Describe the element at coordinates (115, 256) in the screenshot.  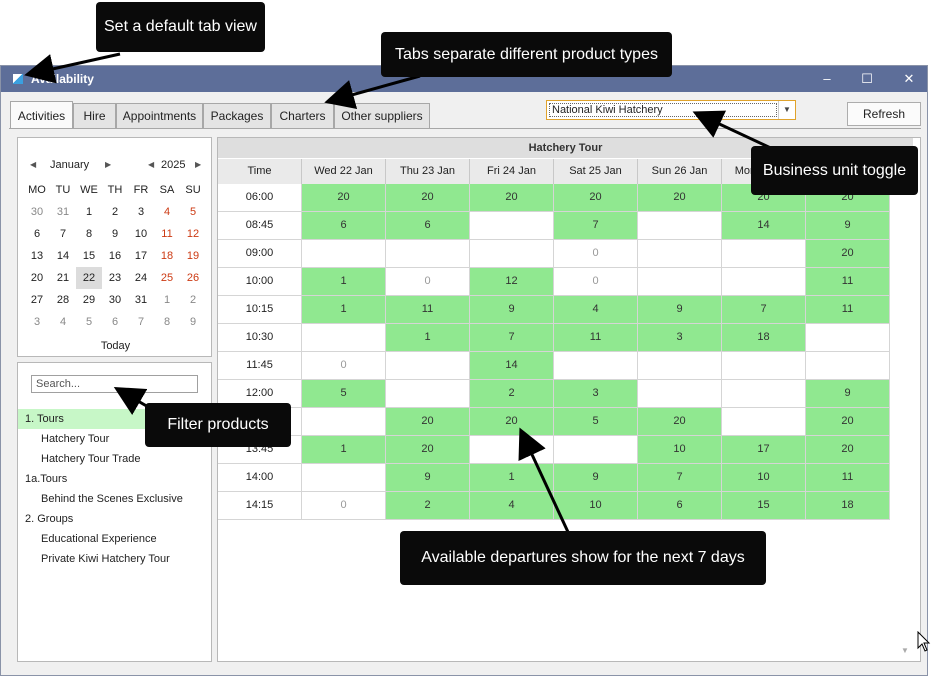
I see `calendar-day: 16` at that location.